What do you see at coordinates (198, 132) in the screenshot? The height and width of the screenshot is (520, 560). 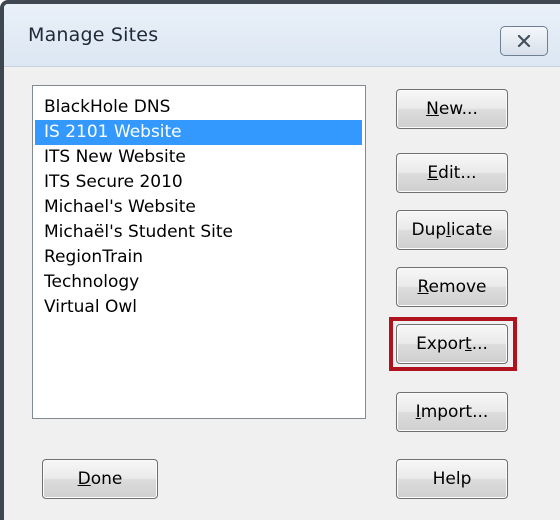 I see `site-list-item-selected: IS 2101 Website` at bounding box center [198, 132].